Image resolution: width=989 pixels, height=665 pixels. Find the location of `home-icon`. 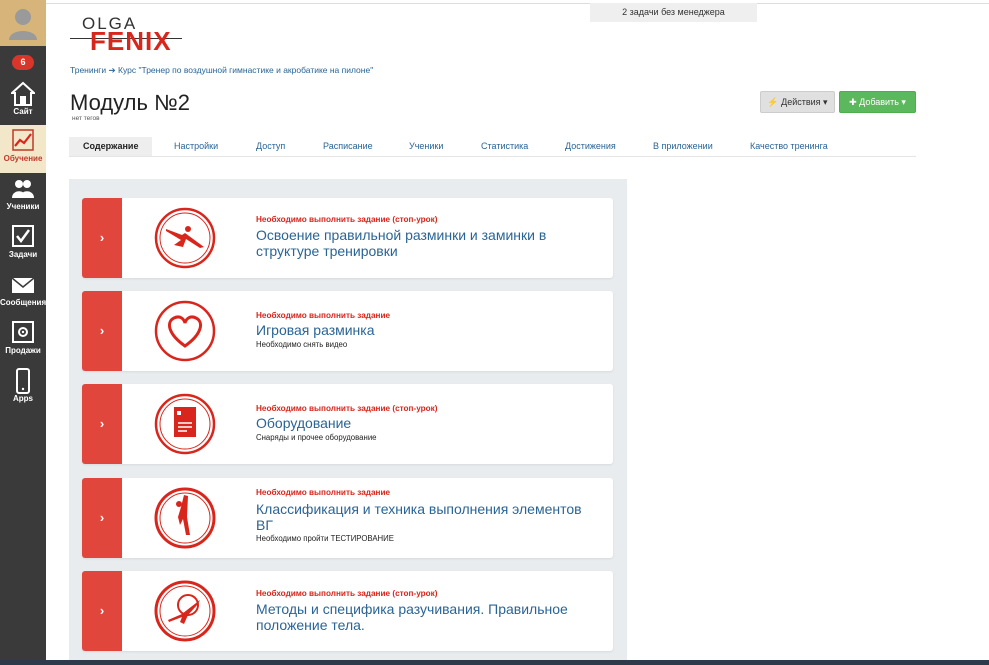

home-icon is located at coordinates (23, 93).